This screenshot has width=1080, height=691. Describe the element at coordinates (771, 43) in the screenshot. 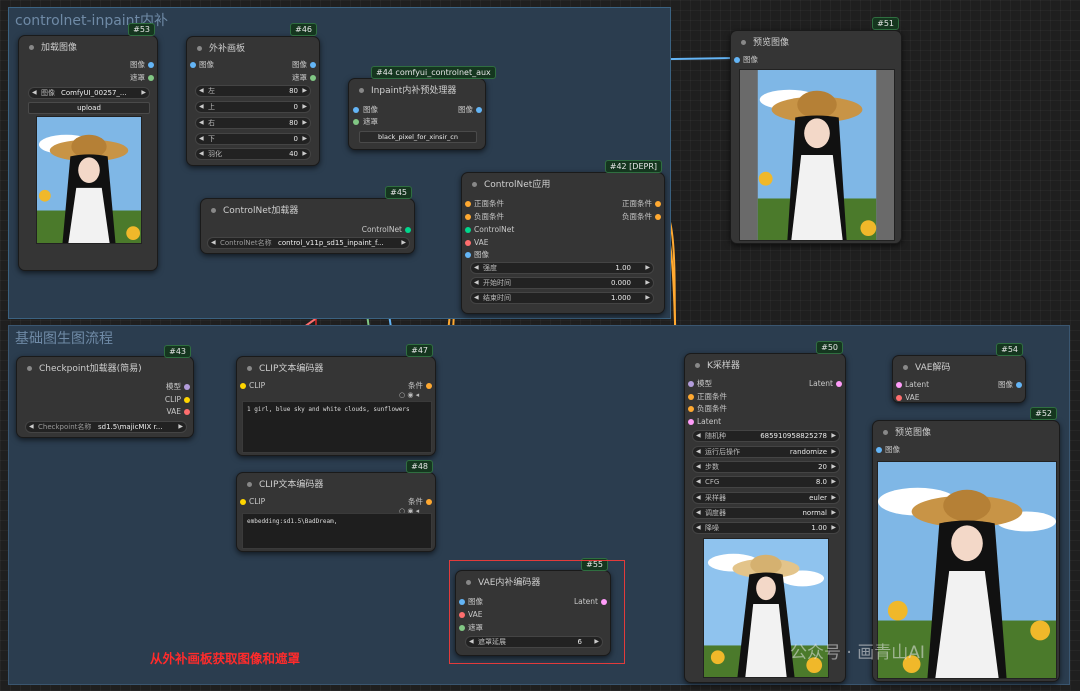

I see `node-title: 预览图像` at that location.